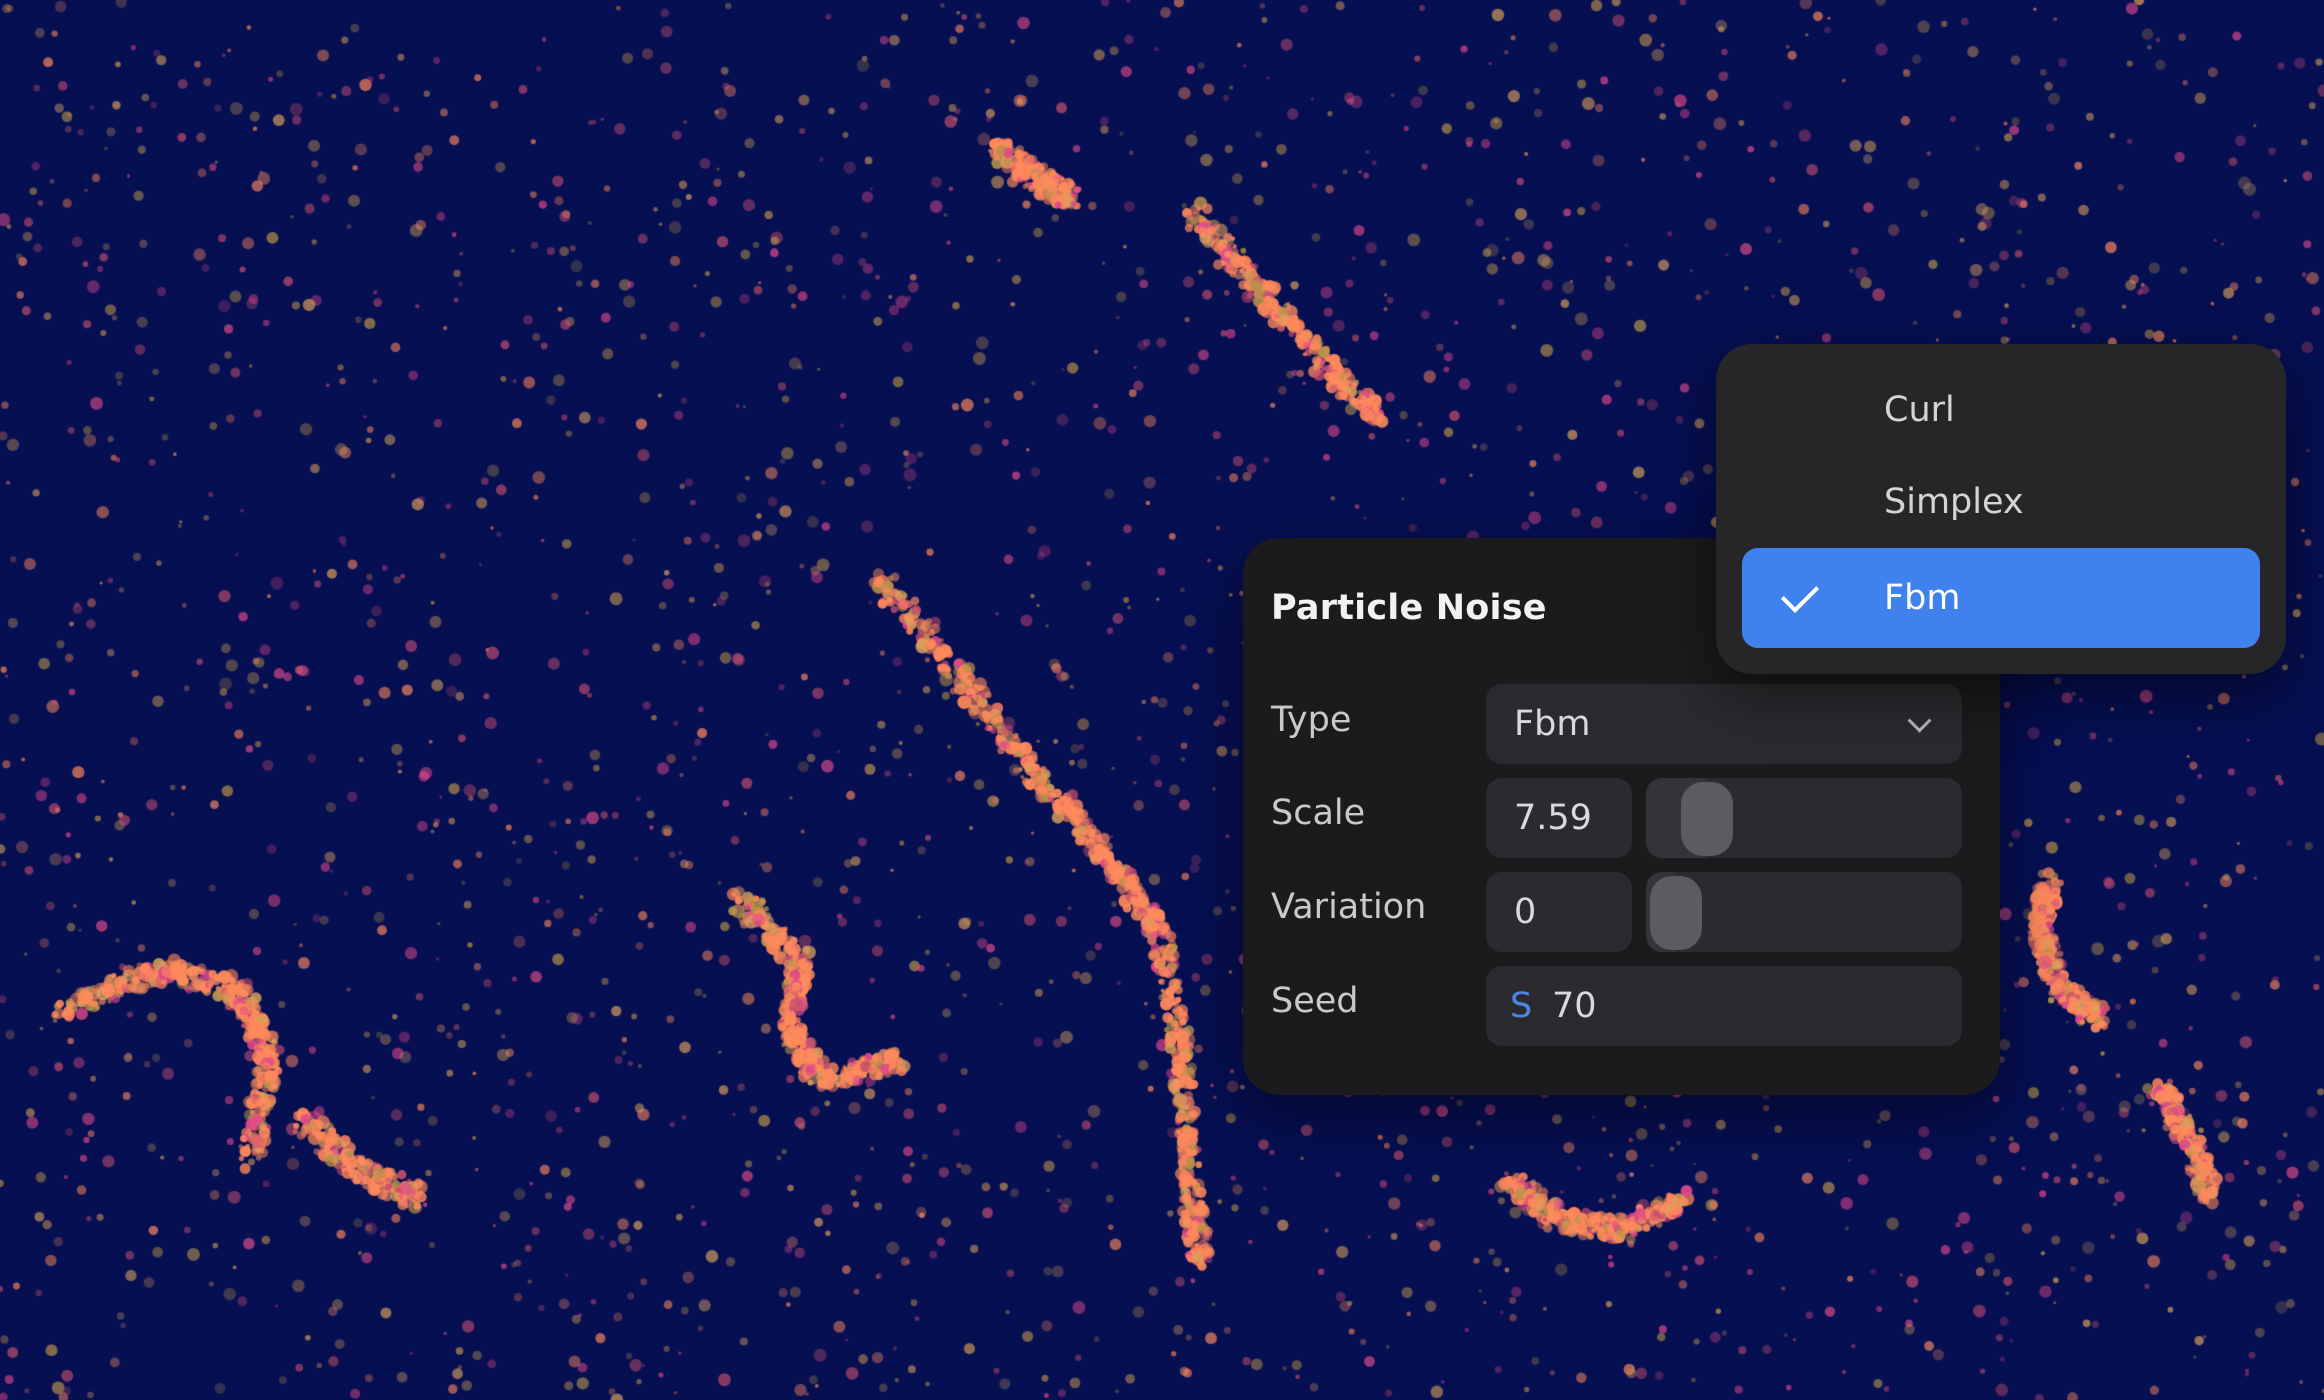 This screenshot has width=2324, height=1400. Describe the element at coordinates (1919, 410) in the screenshot. I see `menu-option-label: Curl` at that location.